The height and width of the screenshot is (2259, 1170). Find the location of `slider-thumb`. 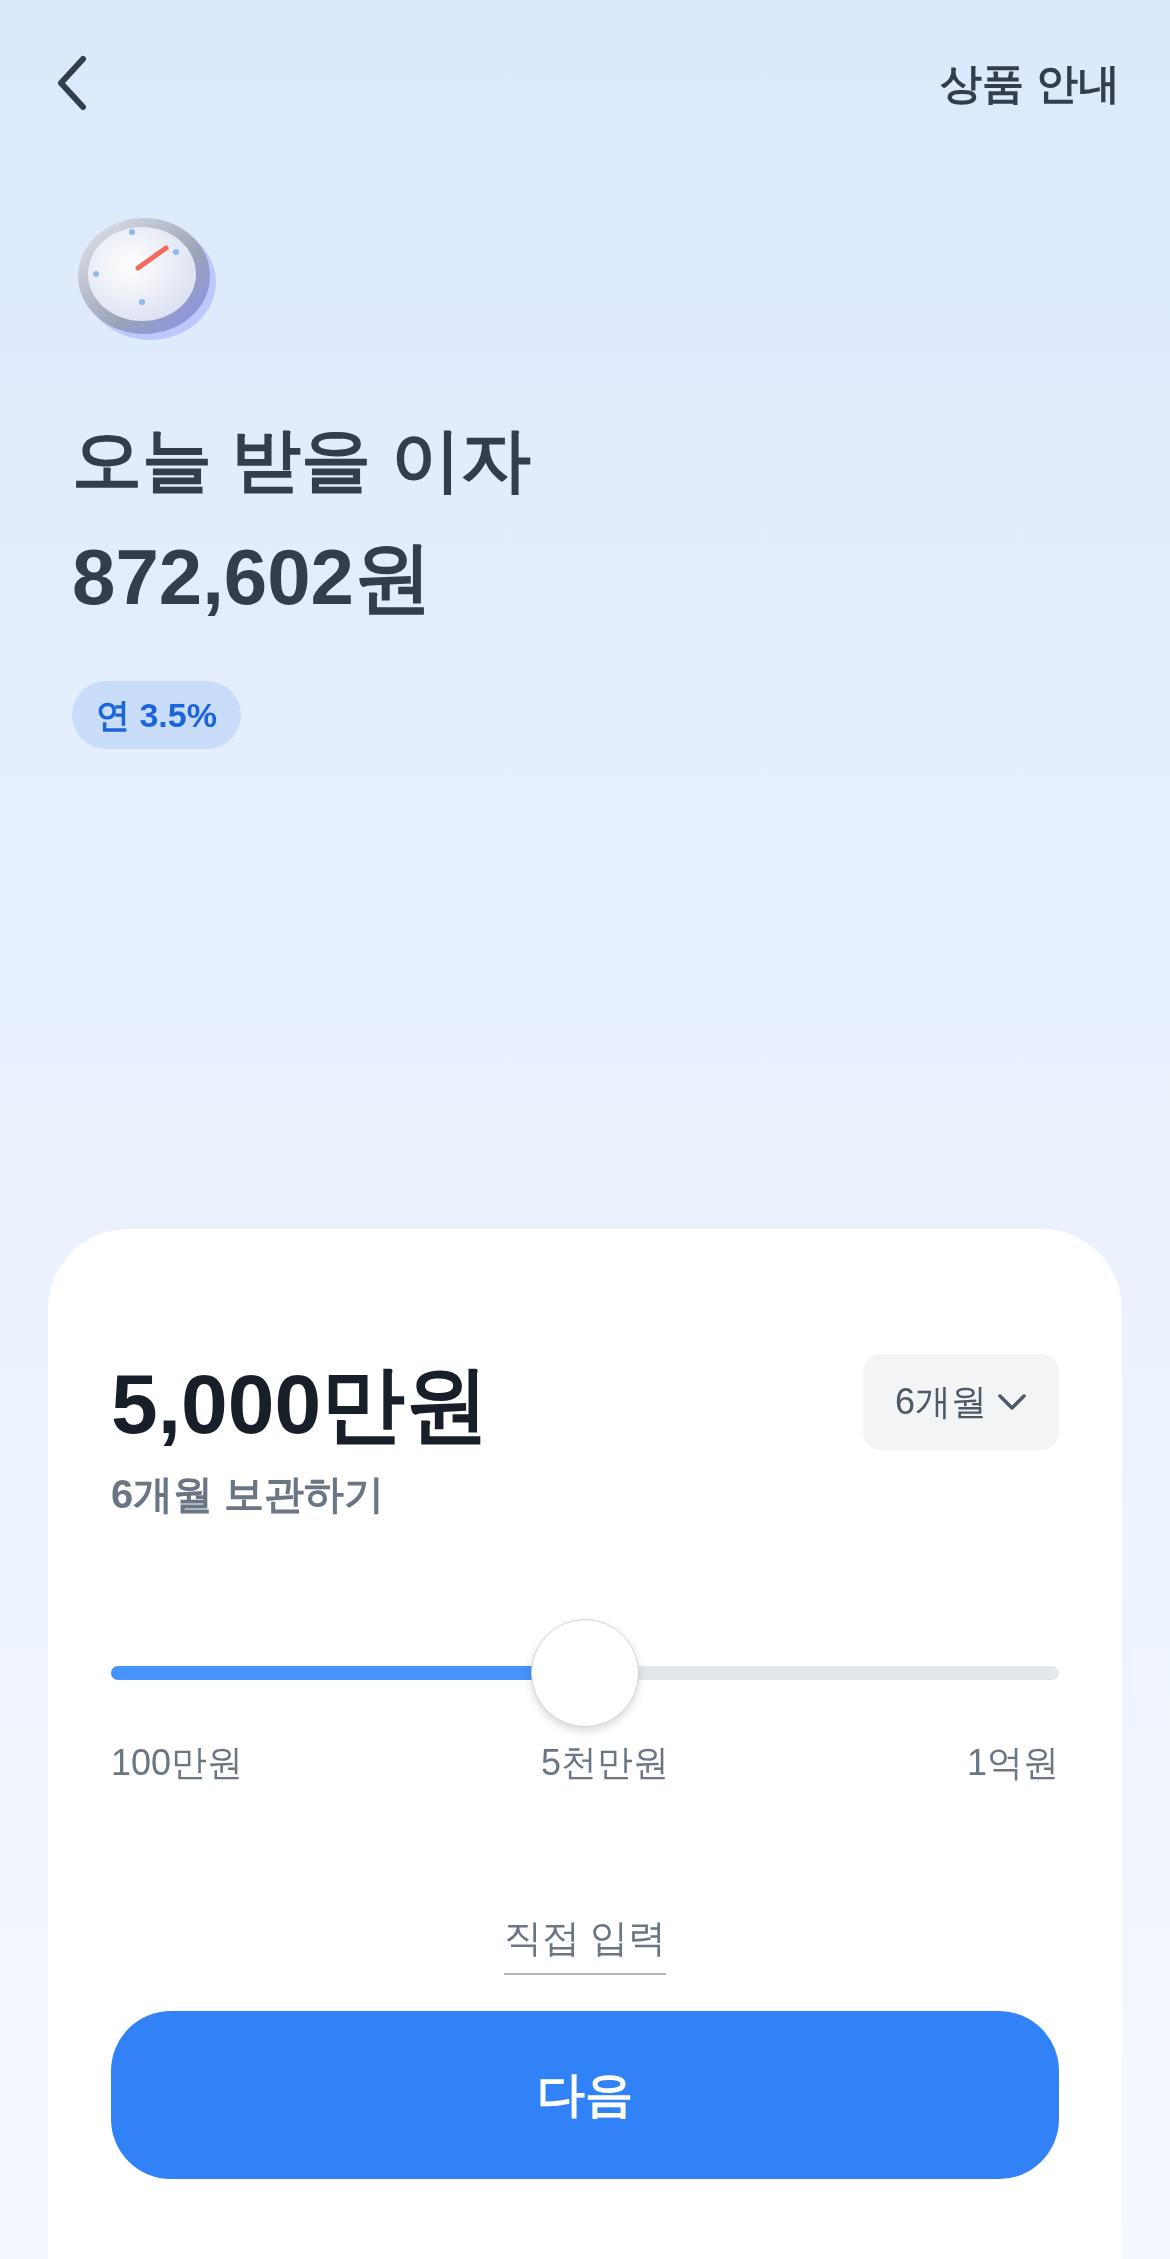

slider-thumb is located at coordinates (585, 1673).